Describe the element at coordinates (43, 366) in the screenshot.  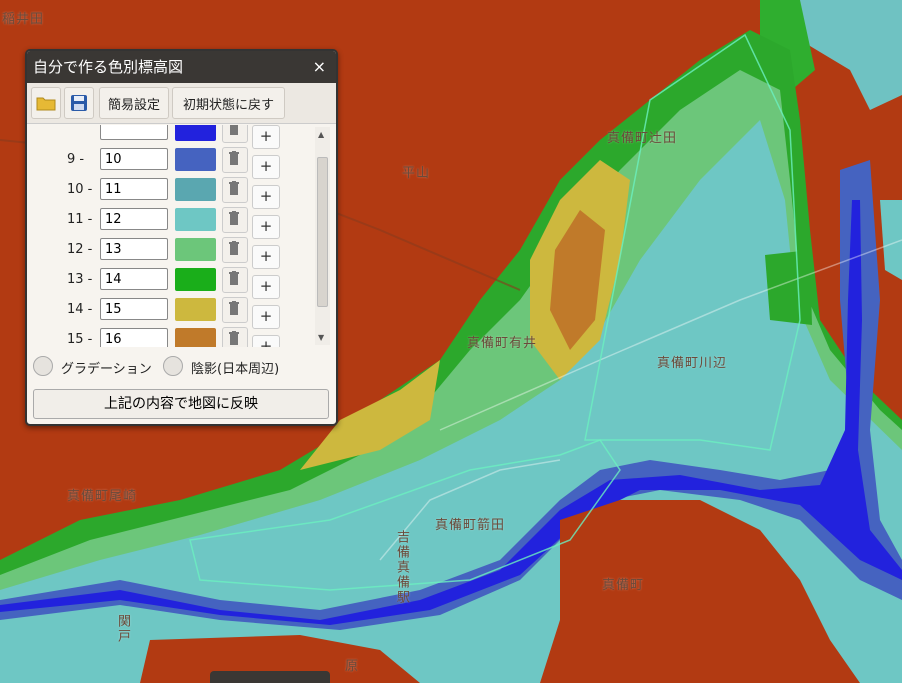
I see `gradation-toggle` at that location.